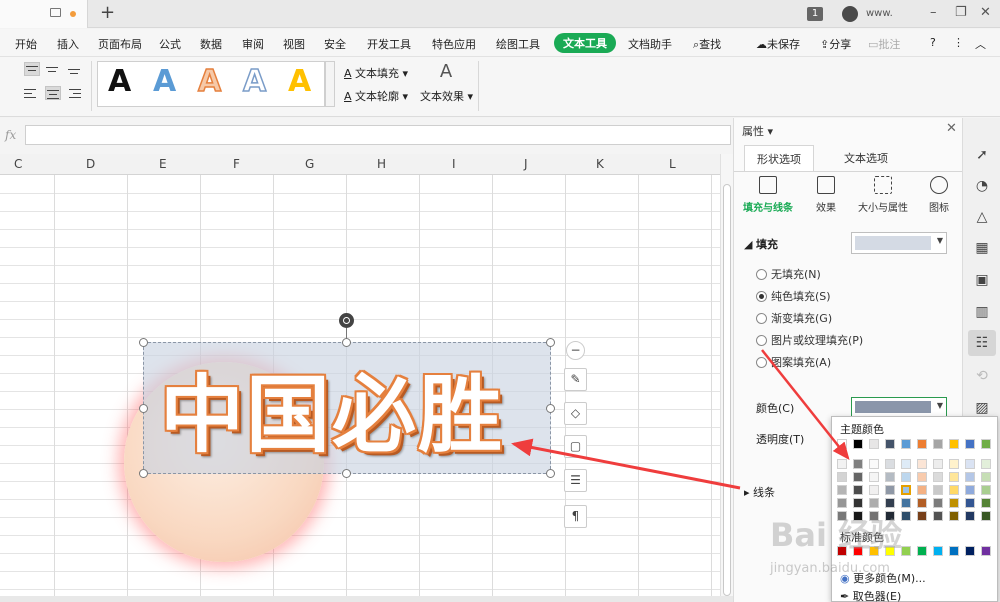 This screenshot has height=602, width=1000. I want to click on character-icon: ¶, so click(575, 516).